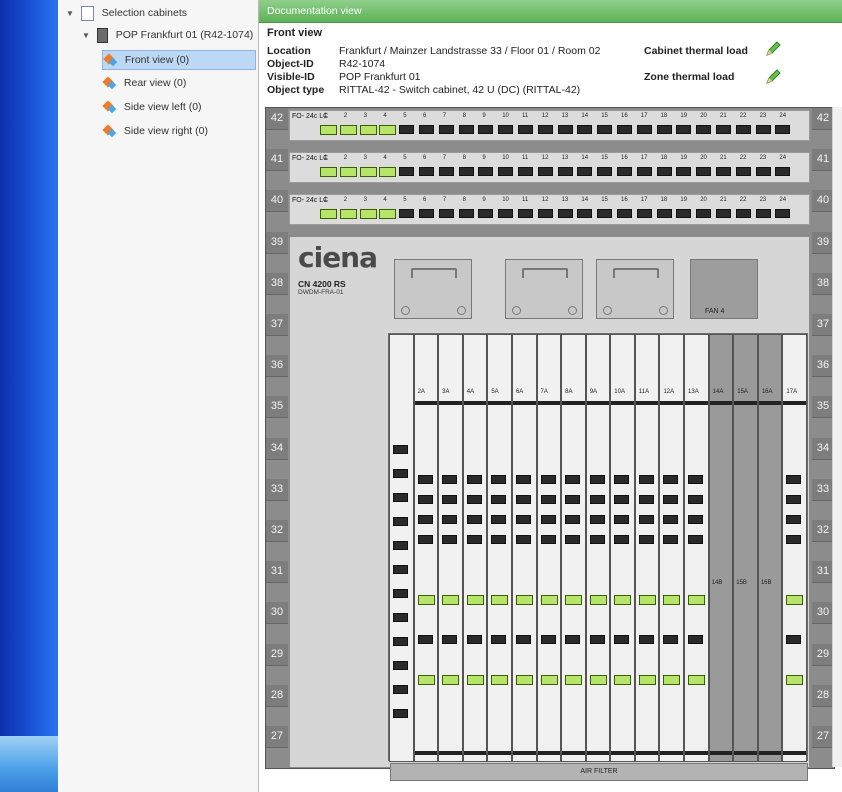  Describe the element at coordinates (475, 548) in the screenshot. I see `line-card: 4A` at that location.